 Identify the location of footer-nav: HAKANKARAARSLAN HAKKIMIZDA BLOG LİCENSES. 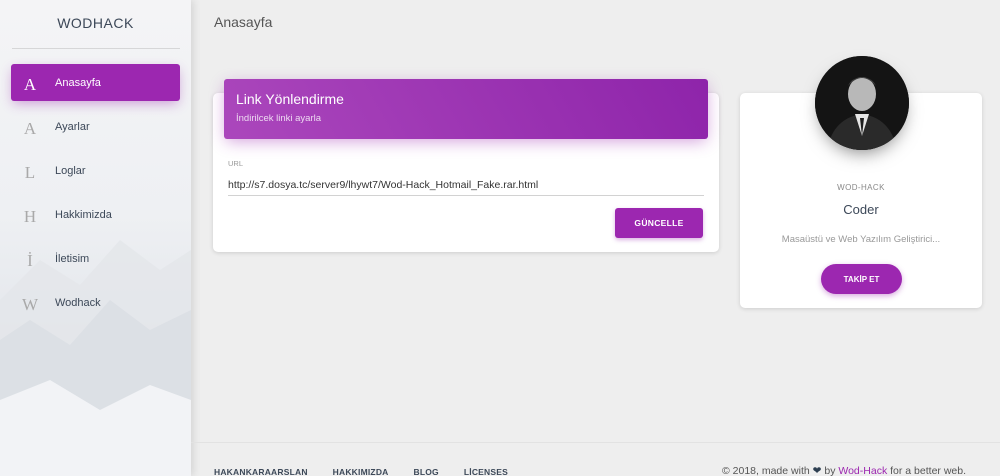
(373, 471).